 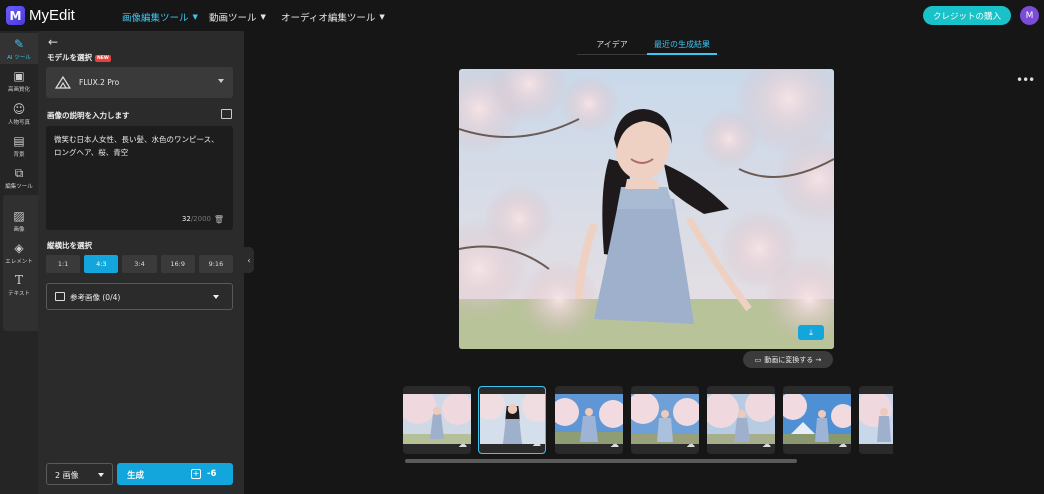 I want to click on nav-video-tools: 動画ツール ▼, so click(x=237, y=17).